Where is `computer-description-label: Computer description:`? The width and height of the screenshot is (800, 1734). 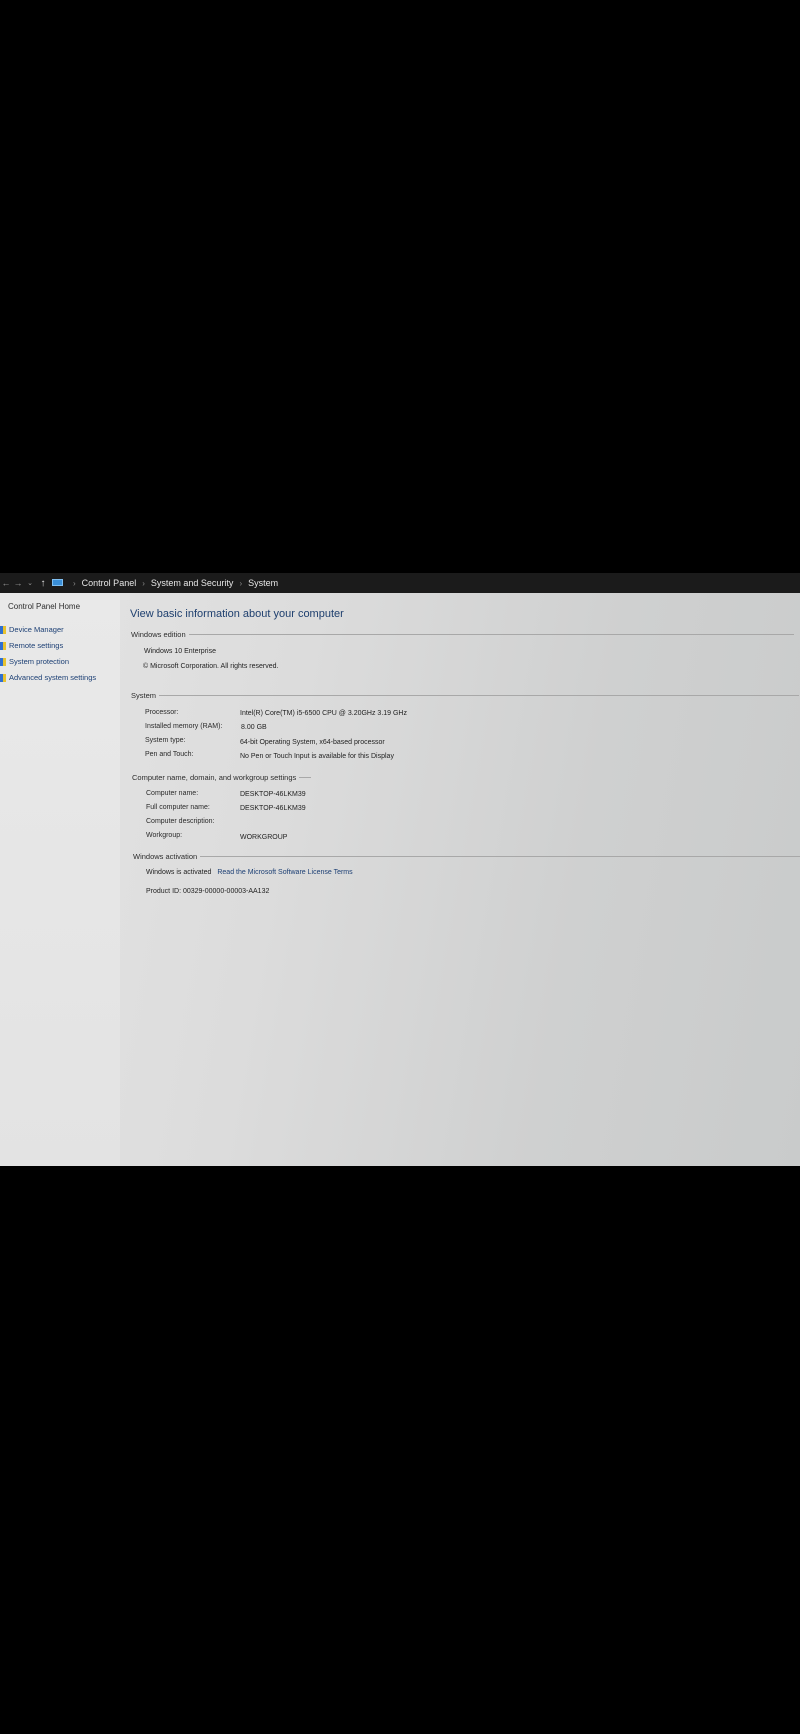 computer-description-label: Computer description: is located at coordinates (180, 821).